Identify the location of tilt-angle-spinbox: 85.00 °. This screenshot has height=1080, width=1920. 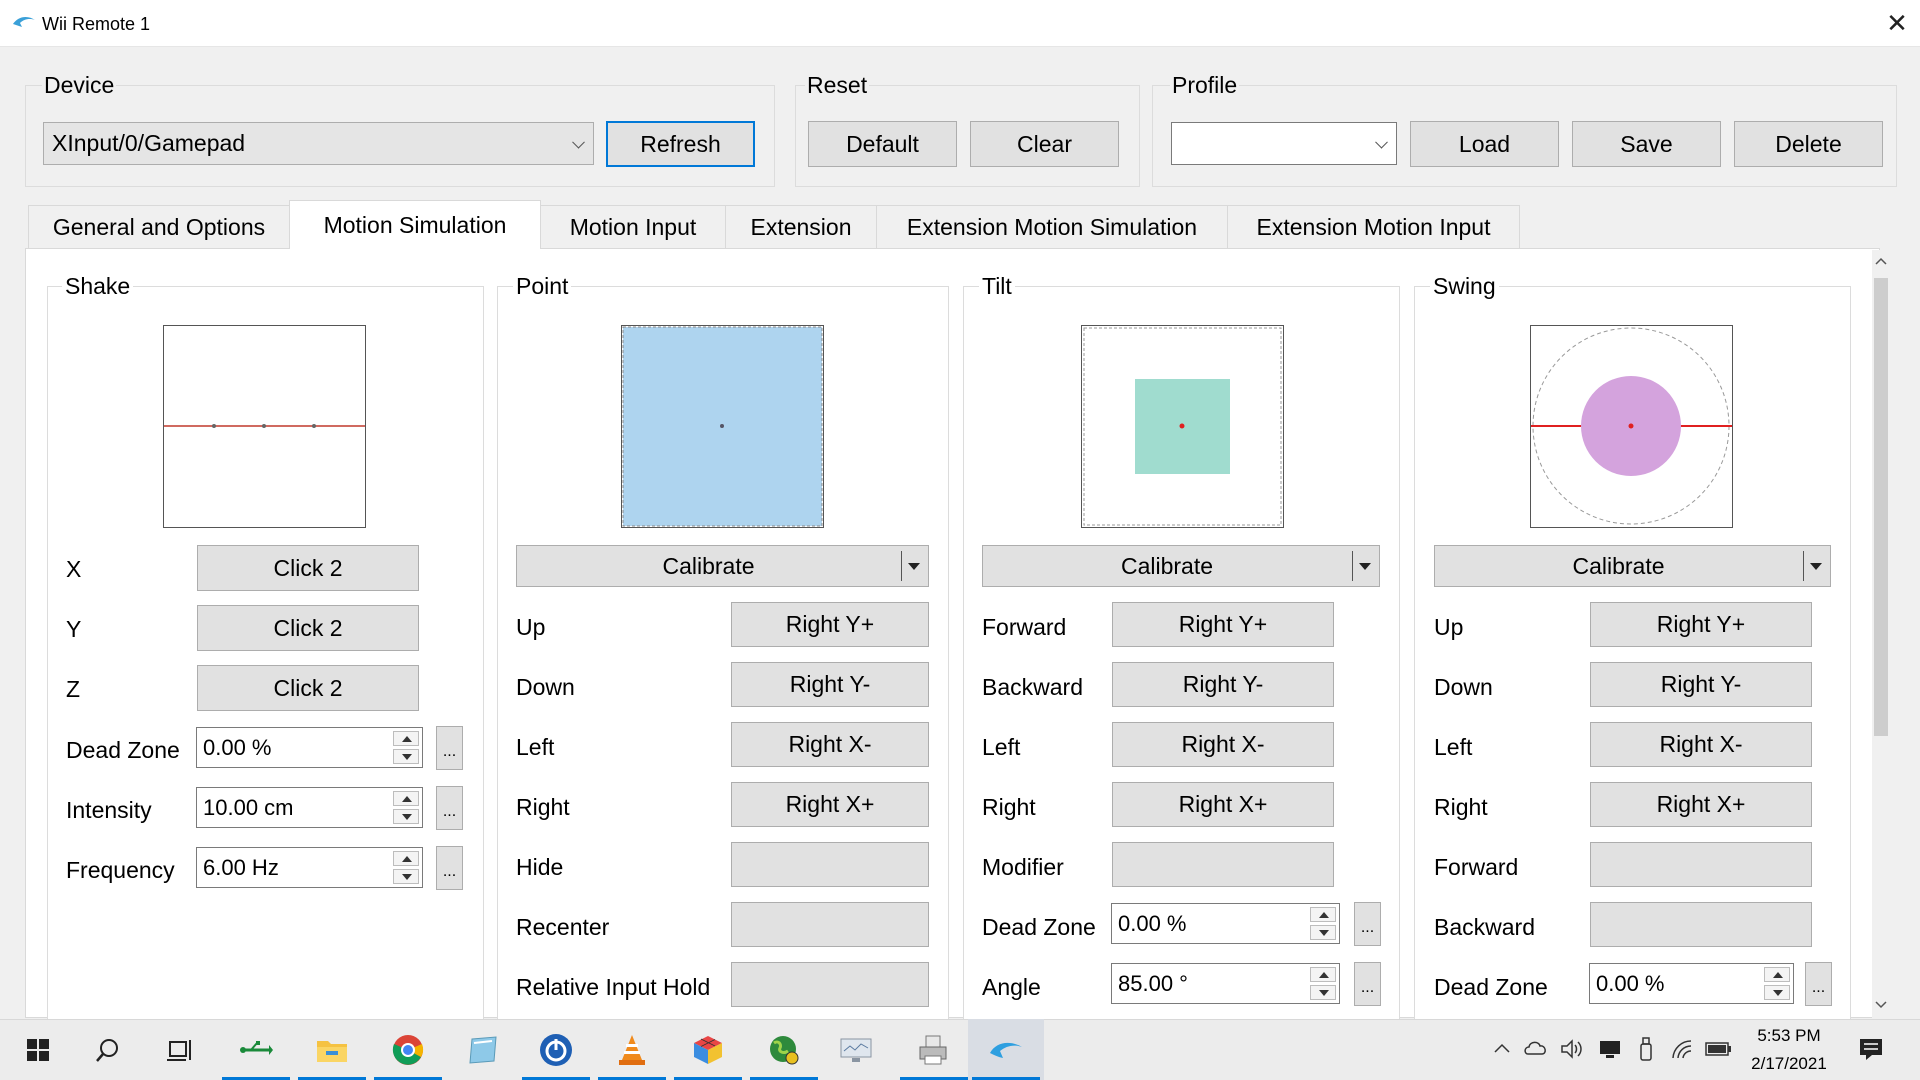
(1225, 983).